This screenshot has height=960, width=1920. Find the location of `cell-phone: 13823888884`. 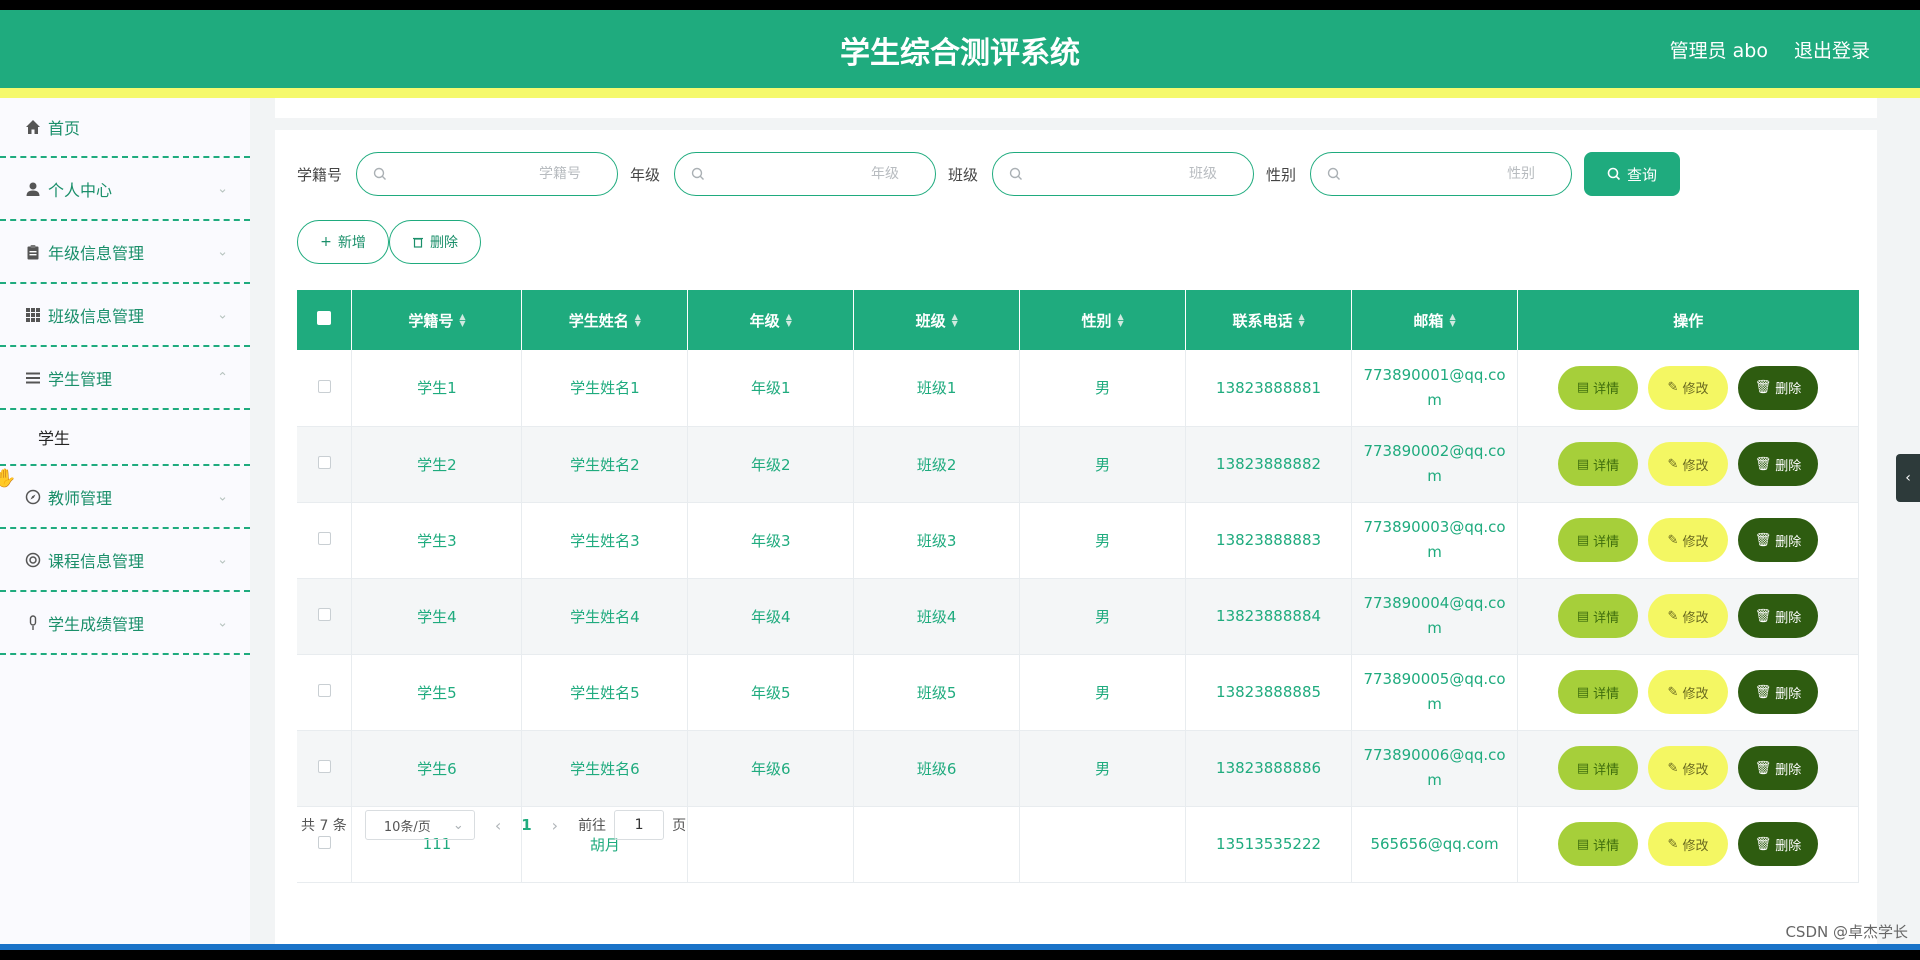

cell-phone: 13823888884 is located at coordinates (1269, 616).